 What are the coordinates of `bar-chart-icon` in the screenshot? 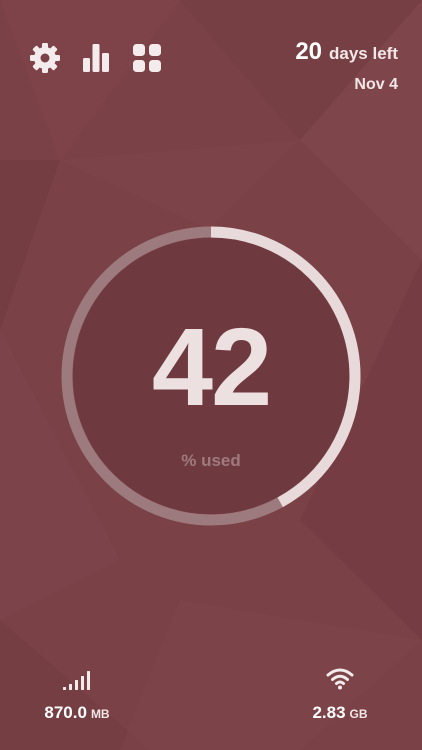 It's located at (96, 58).